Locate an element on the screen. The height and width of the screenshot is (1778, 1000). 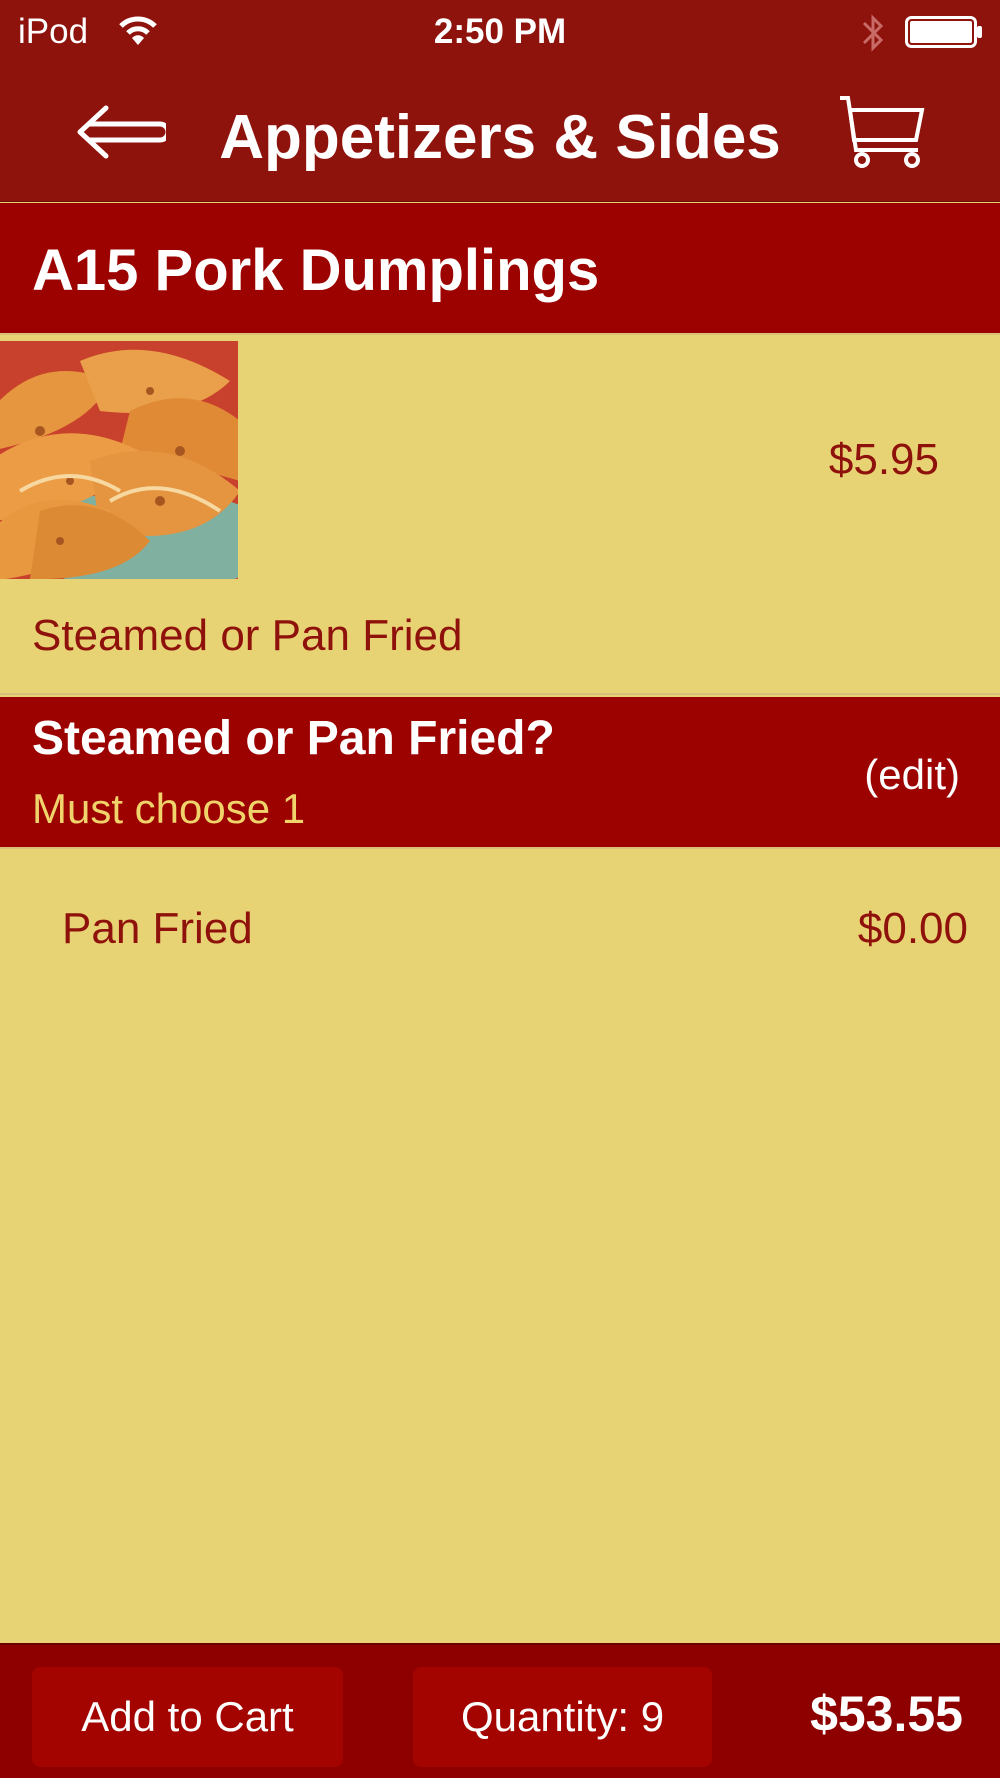
edit-option-link: (edit) is located at coordinates (912, 775).